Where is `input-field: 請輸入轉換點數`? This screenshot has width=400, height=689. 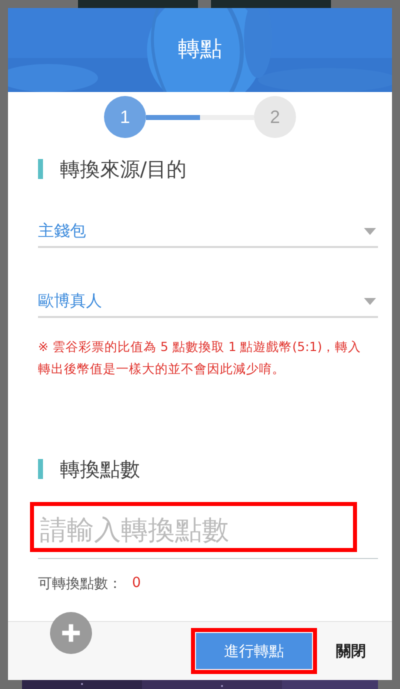 input-field: 請輸入轉換點數 is located at coordinates (204, 530).